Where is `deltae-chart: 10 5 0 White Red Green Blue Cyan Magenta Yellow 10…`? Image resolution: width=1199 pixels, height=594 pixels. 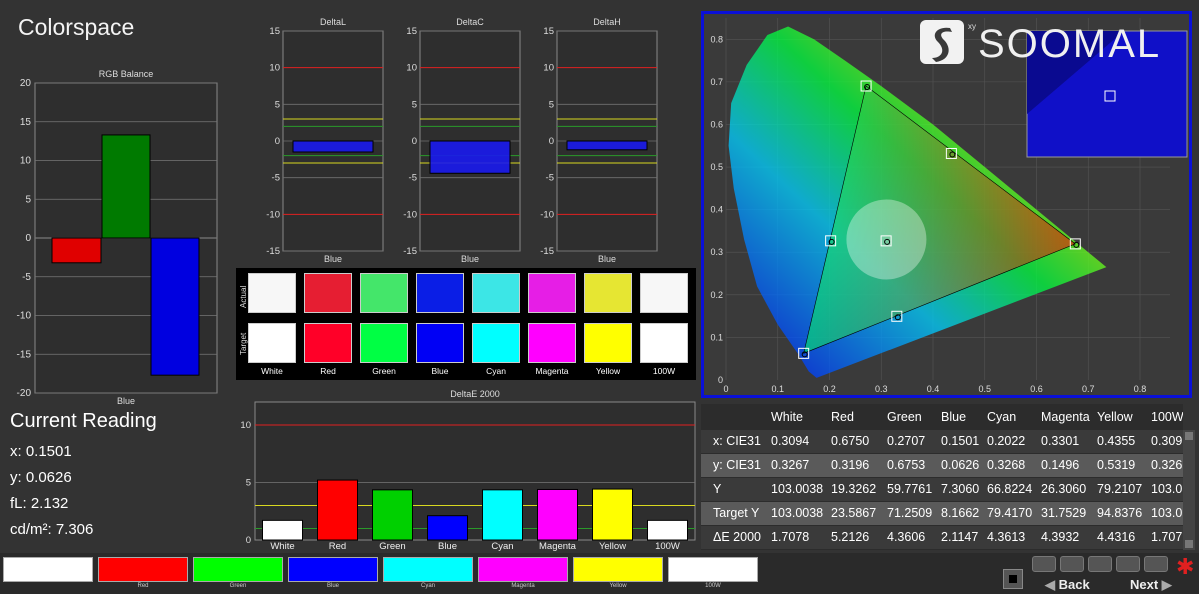
deltae-chart: 10 5 0 White Red Green Blue Cyan Magenta Yellow 10… is located at coordinates (468, 476).